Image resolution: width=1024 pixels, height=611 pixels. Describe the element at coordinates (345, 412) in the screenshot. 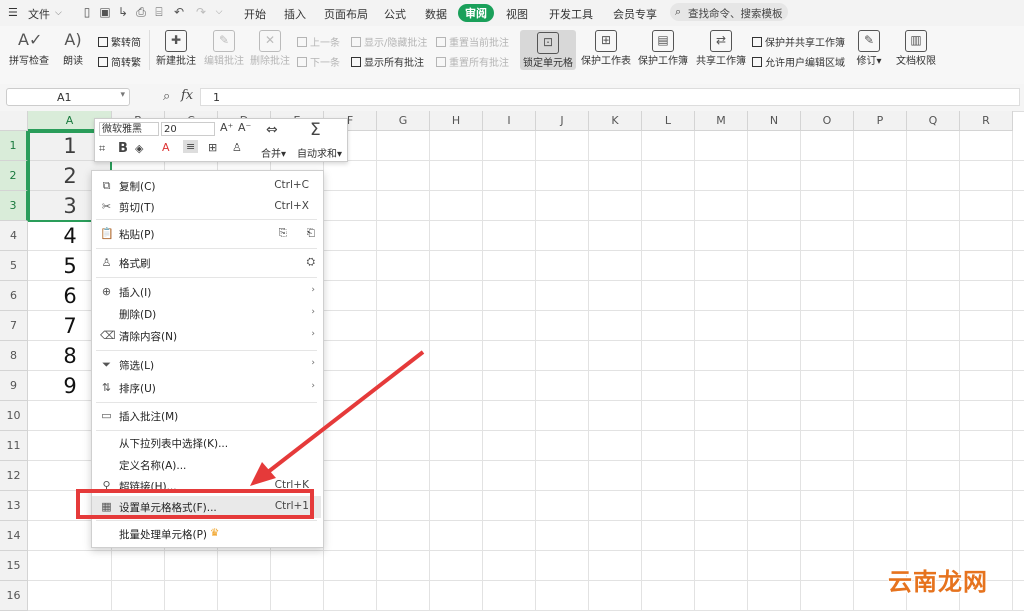

I see `arrow-shaft` at that location.